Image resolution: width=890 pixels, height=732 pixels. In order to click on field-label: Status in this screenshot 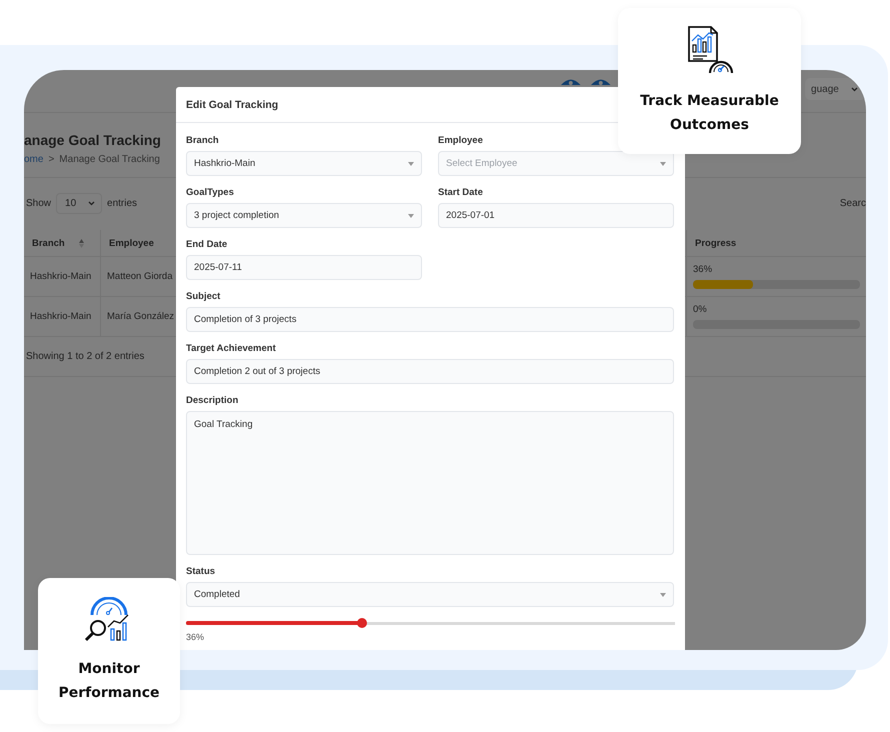, I will do `click(201, 571)`.